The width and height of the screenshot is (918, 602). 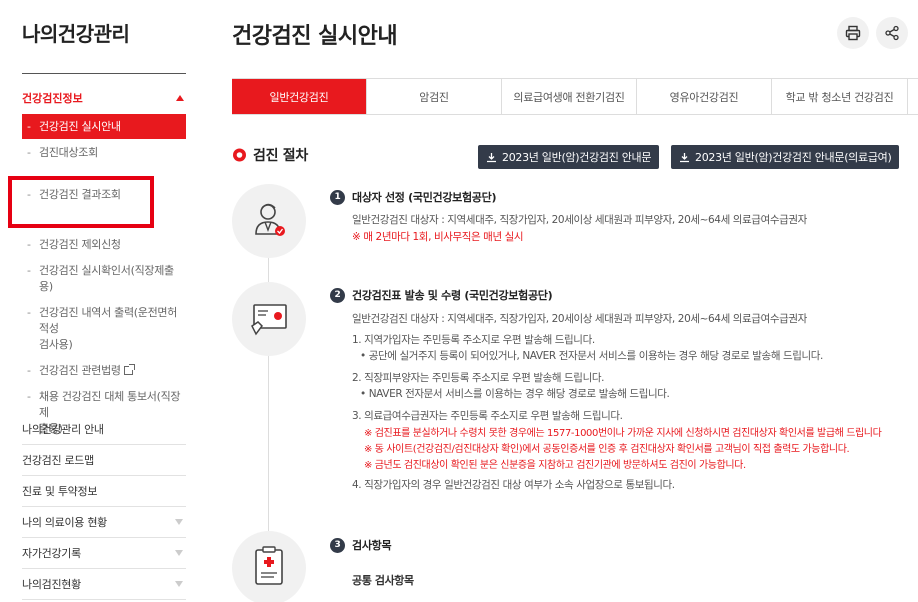 What do you see at coordinates (473, 340) in the screenshot?
I see `step-list-item: 1. 지역가입자는 주민등록 주소지로 우편 발송해 드립니다.` at bounding box center [473, 340].